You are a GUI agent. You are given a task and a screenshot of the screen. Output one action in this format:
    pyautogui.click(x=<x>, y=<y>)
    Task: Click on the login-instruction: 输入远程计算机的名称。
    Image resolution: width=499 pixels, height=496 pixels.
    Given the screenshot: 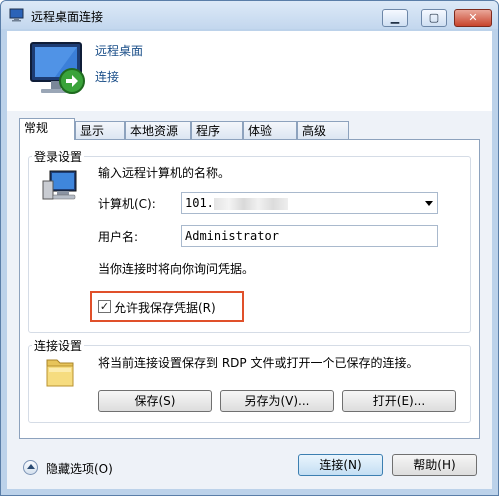 What is the action you would take?
    pyautogui.click(x=164, y=173)
    